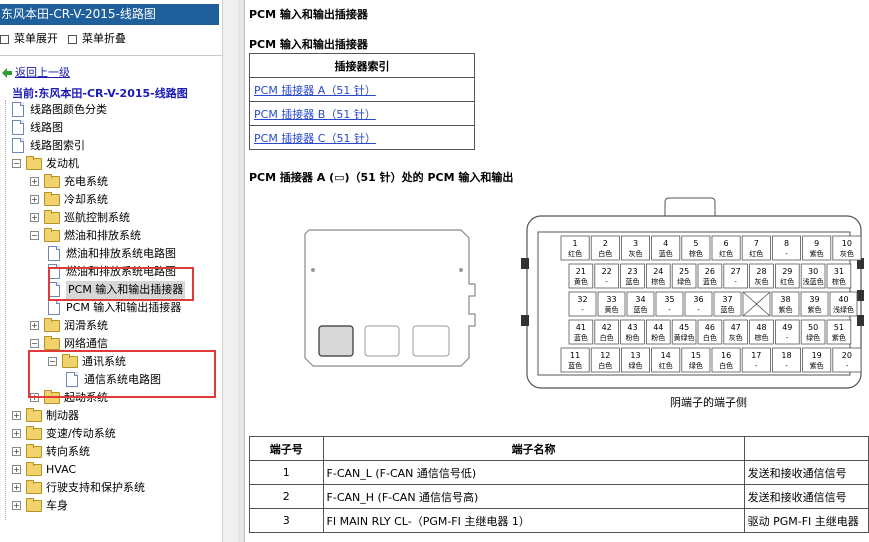 The width and height of the screenshot is (869, 542). What do you see at coordinates (839, 332) in the screenshot?
I see `connector-pin: 51紫色` at bounding box center [839, 332].